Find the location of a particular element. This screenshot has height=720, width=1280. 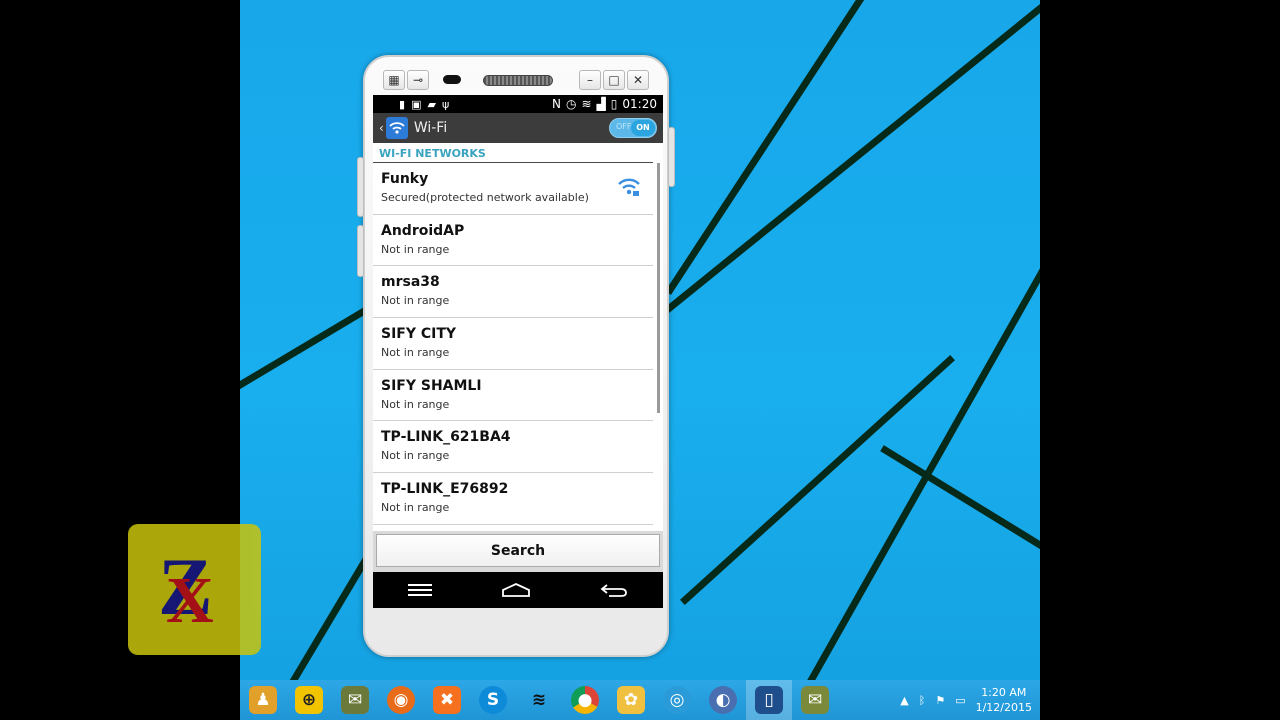

clock-time: 1:20 AM is located at coordinates (1004, 692).